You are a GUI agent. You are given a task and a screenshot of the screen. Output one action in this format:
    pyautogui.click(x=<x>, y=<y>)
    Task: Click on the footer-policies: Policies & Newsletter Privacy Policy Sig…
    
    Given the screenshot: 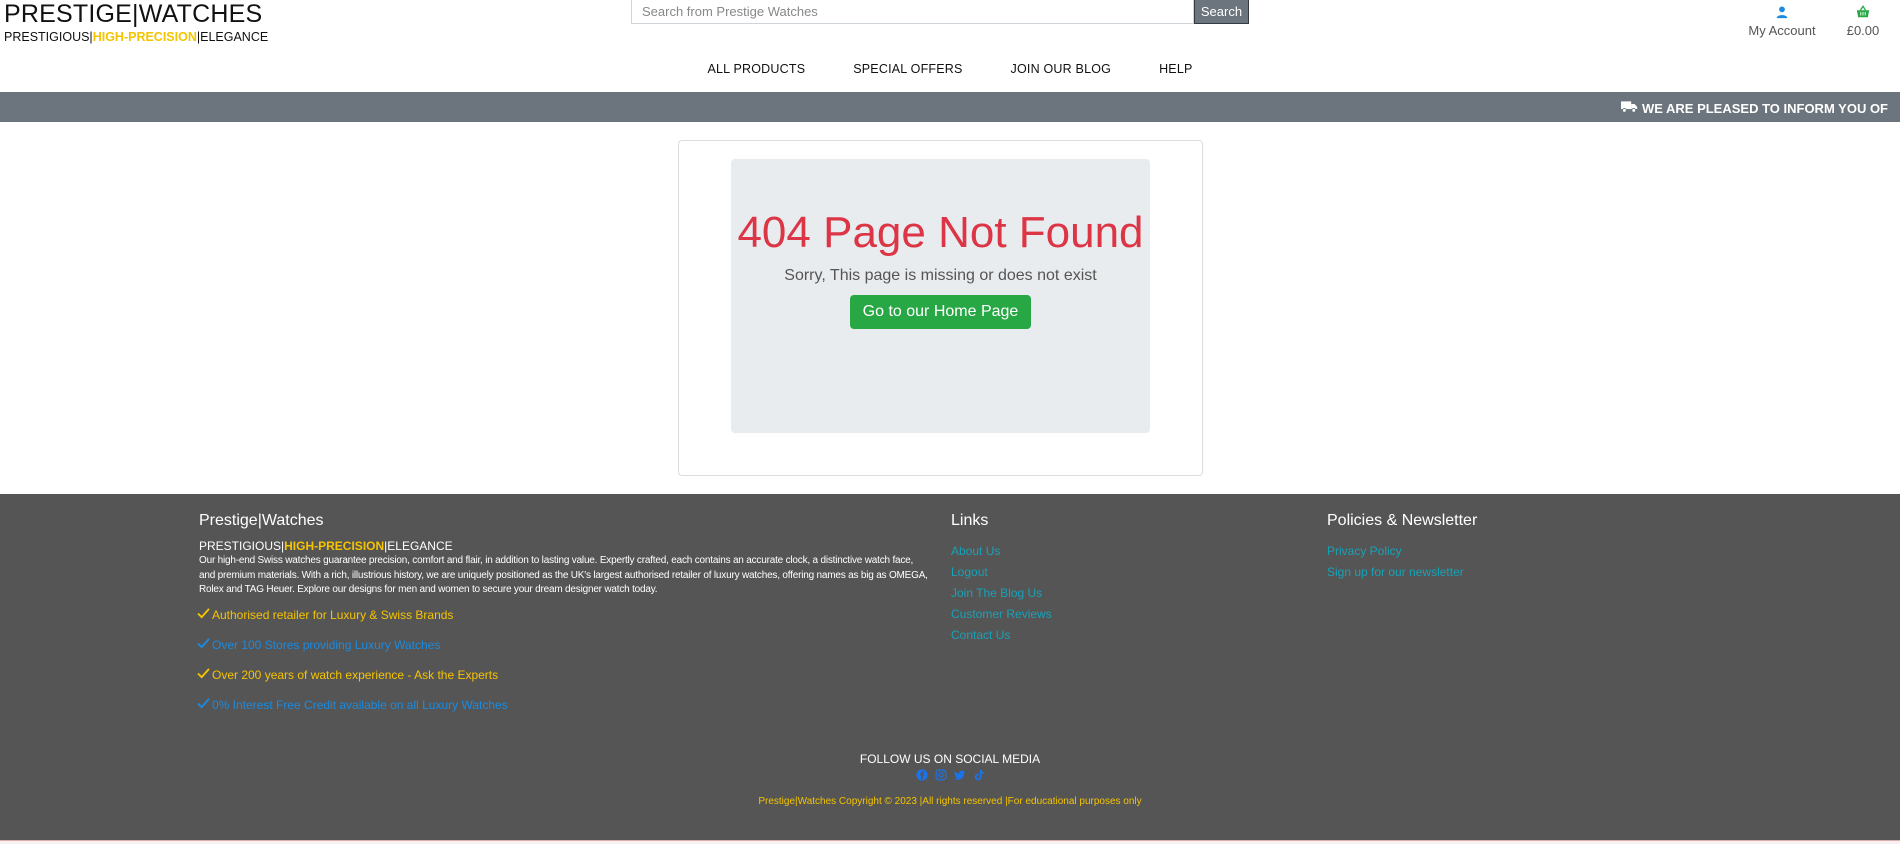 What is the action you would take?
    pyautogui.click(x=1402, y=547)
    